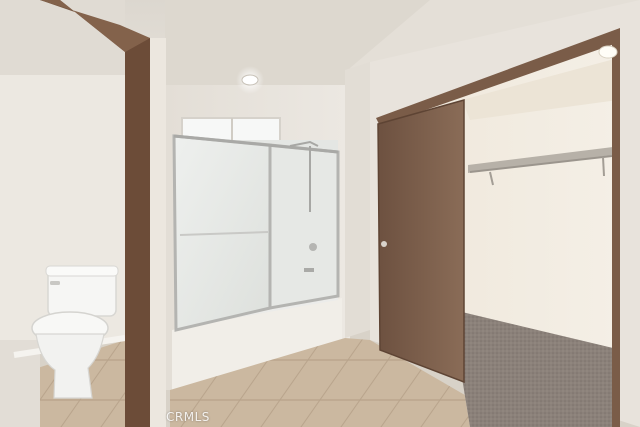  Describe the element at coordinates (421, 241) in the screenshot. I see `sliding-closet-door` at that location.